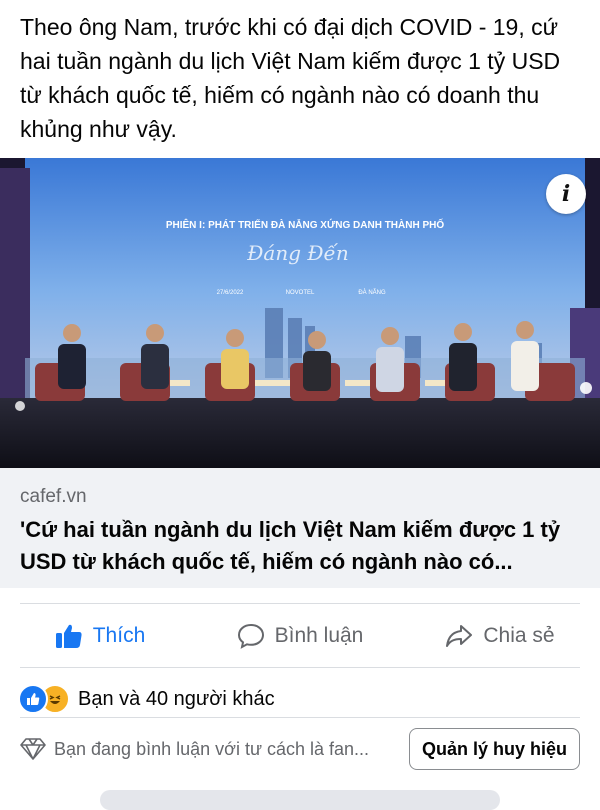 This screenshot has height=810, width=600. Describe the element at coordinates (494, 749) in the screenshot. I see `manage-badges-button: Quản lý huy hiệu` at that location.